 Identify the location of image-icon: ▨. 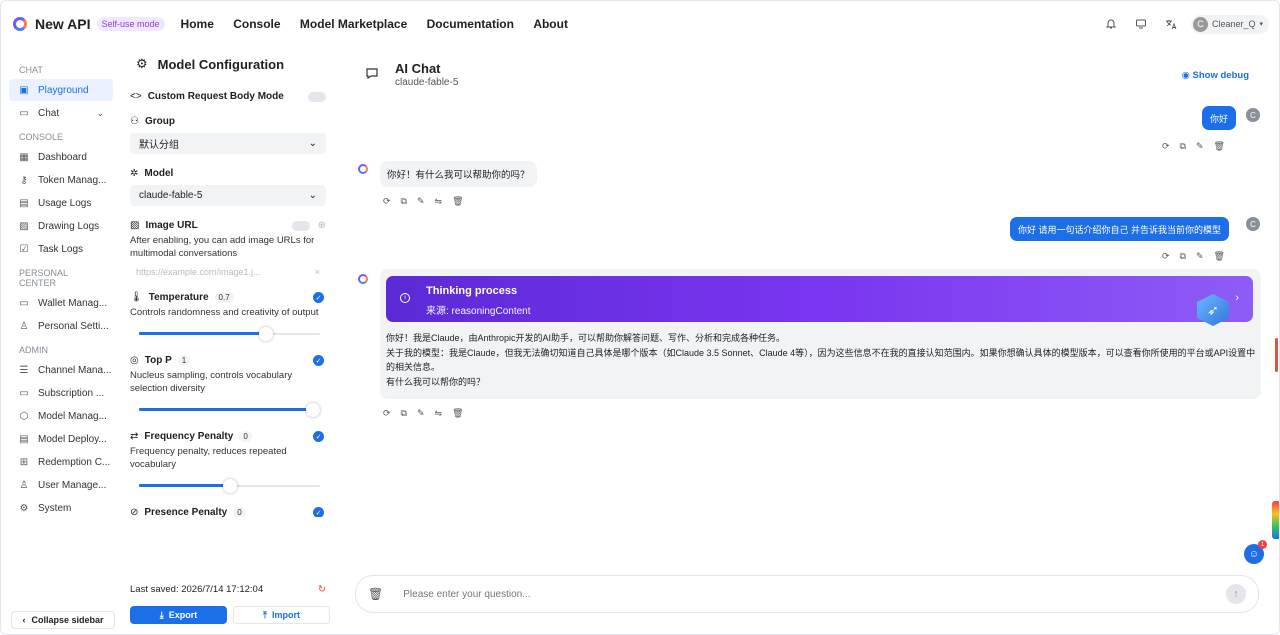
(24, 226).